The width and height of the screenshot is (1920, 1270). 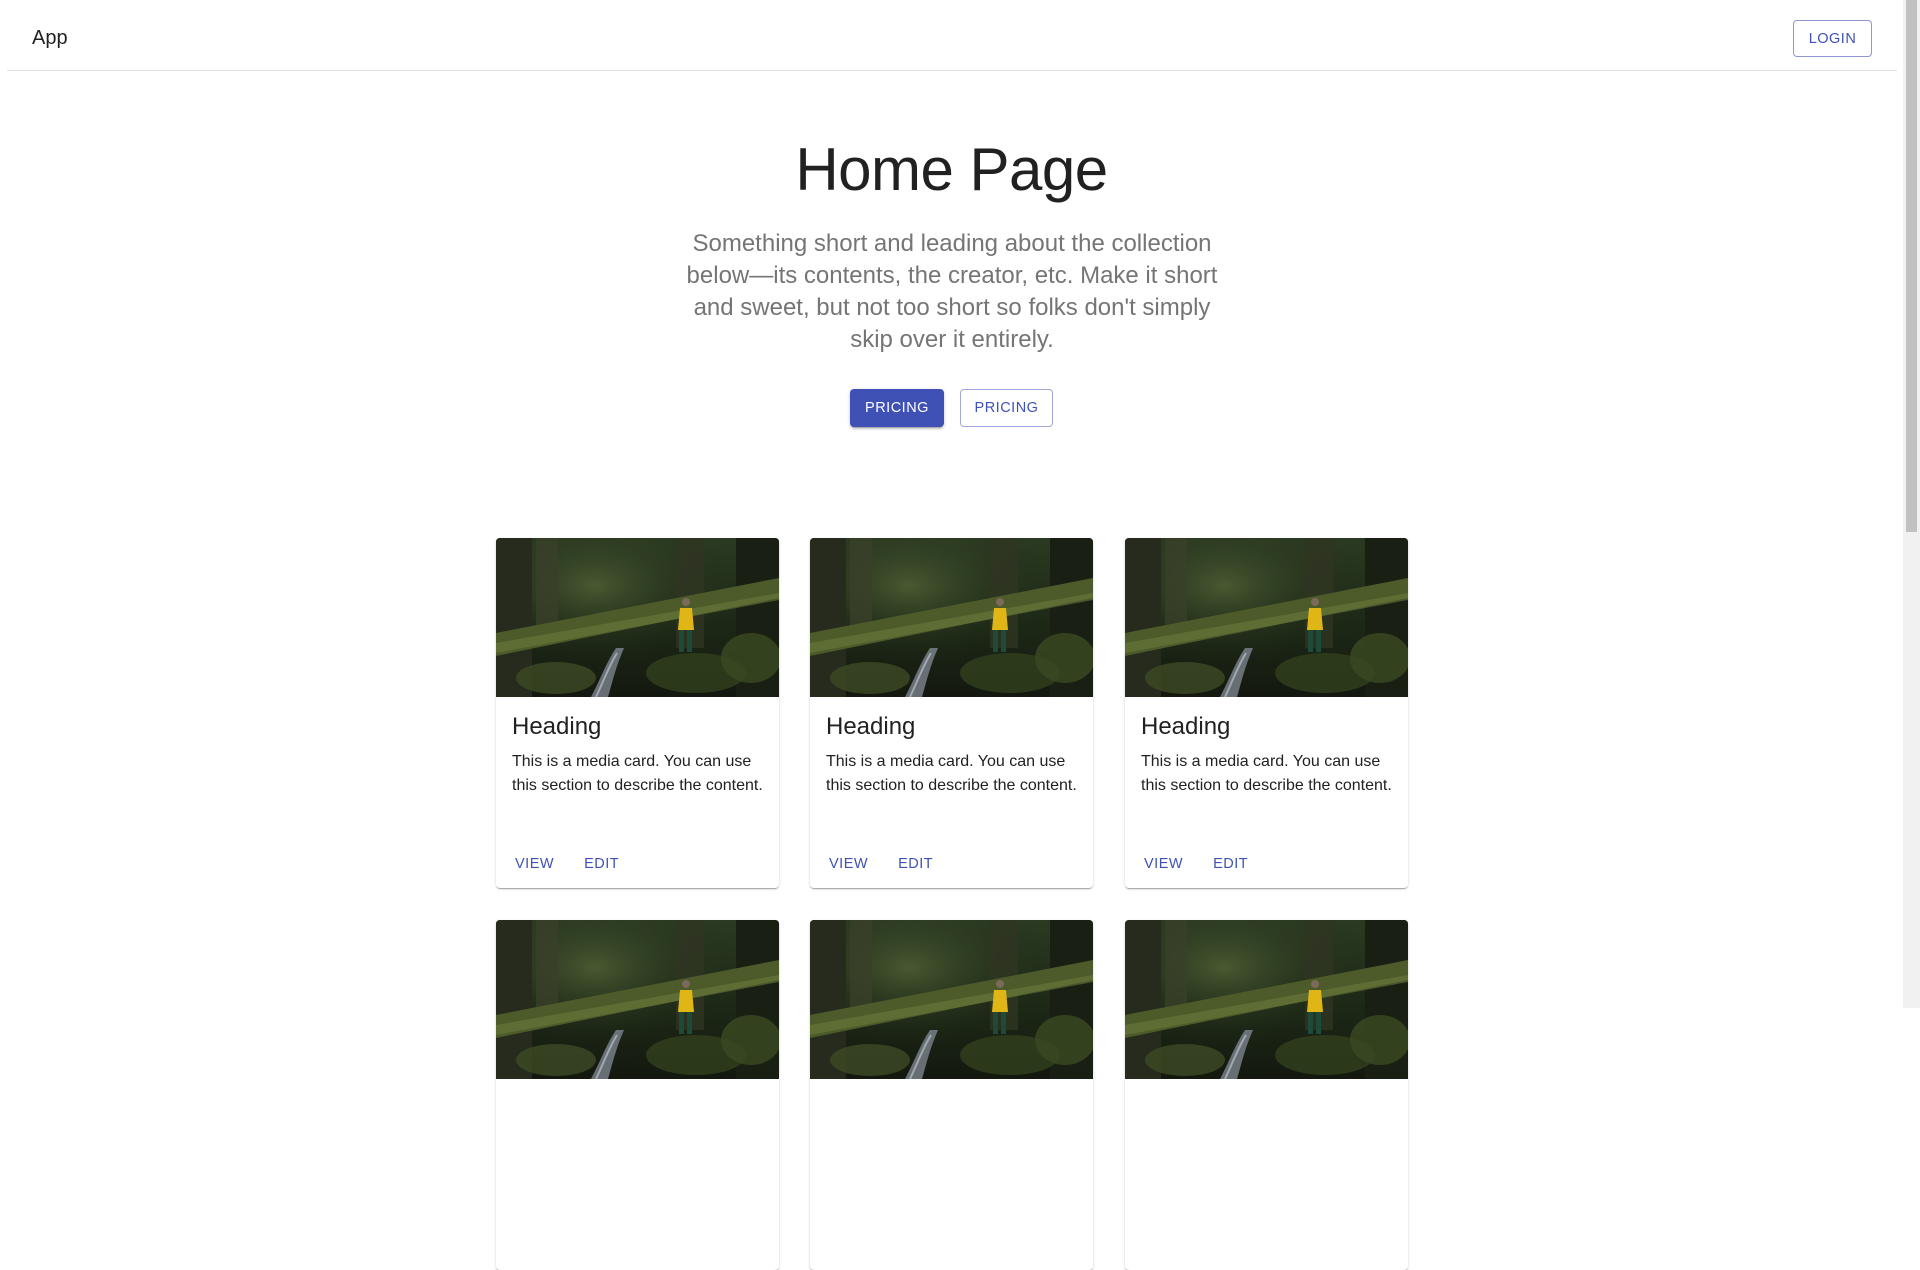 I want to click on login-button: LOGIN, so click(x=1832, y=38).